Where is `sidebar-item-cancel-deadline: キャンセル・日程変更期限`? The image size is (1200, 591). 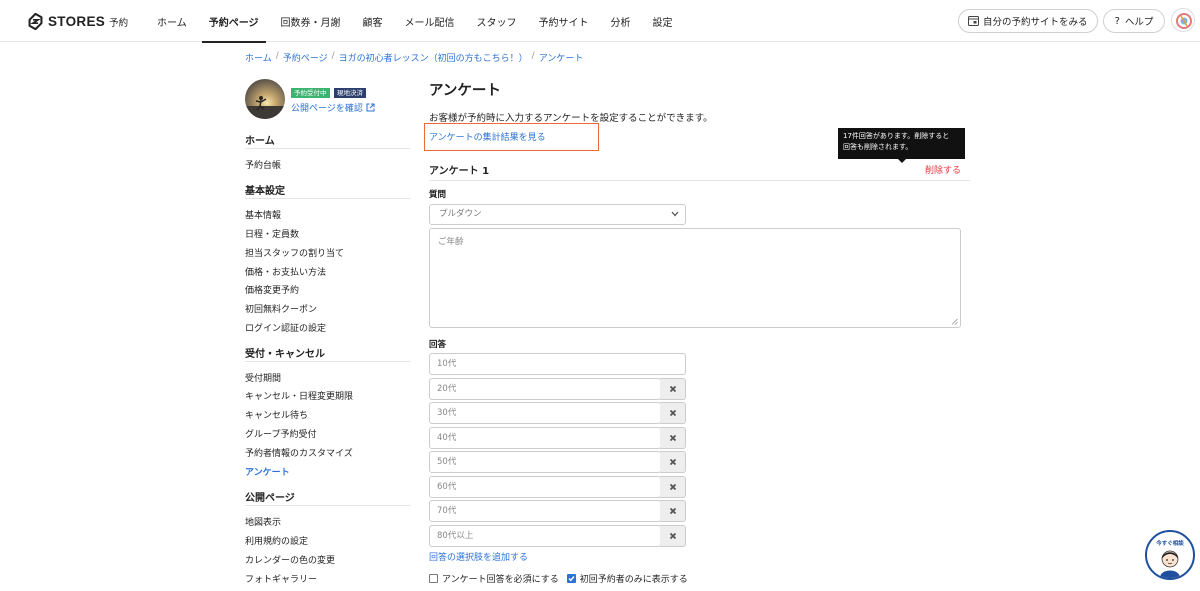 sidebar-item-cancel-deadline: キャンセル・日程変更期限 is located at coordinates (299, 395).